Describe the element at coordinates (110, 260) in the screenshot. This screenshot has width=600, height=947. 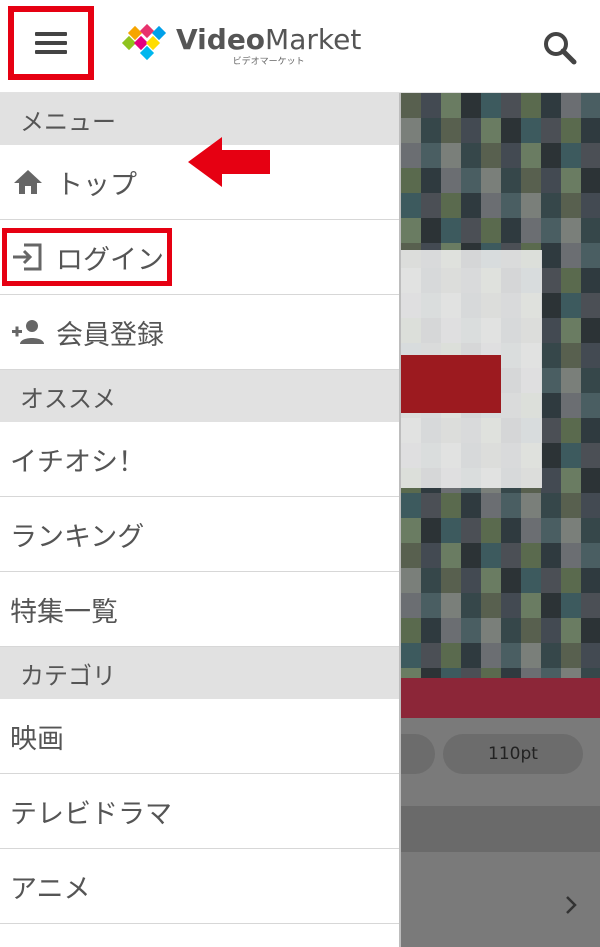
I see `menu-item-label: ログイン` at that location.